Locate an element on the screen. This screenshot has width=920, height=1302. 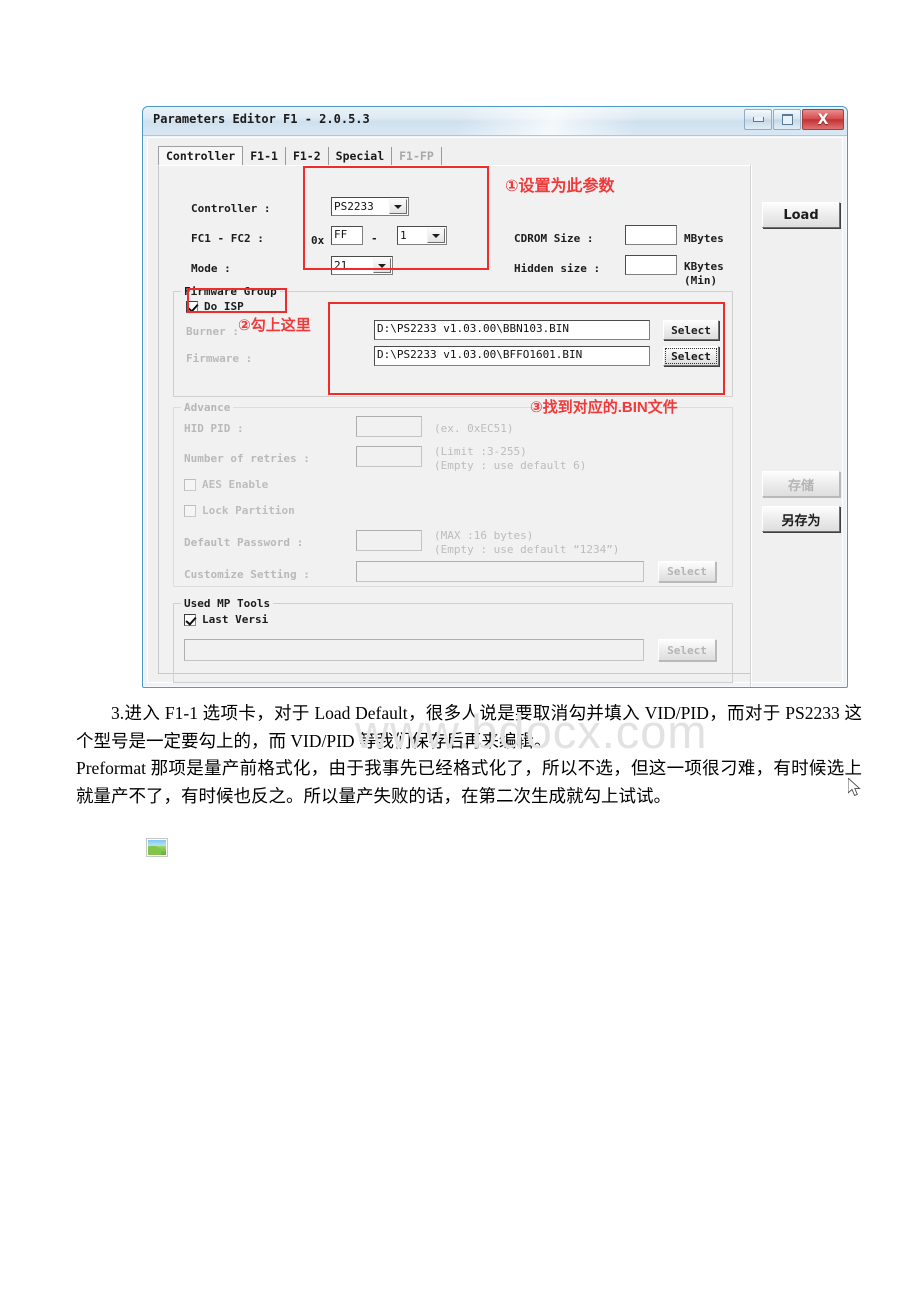
minimize-button is located at coordinates (758, 119).